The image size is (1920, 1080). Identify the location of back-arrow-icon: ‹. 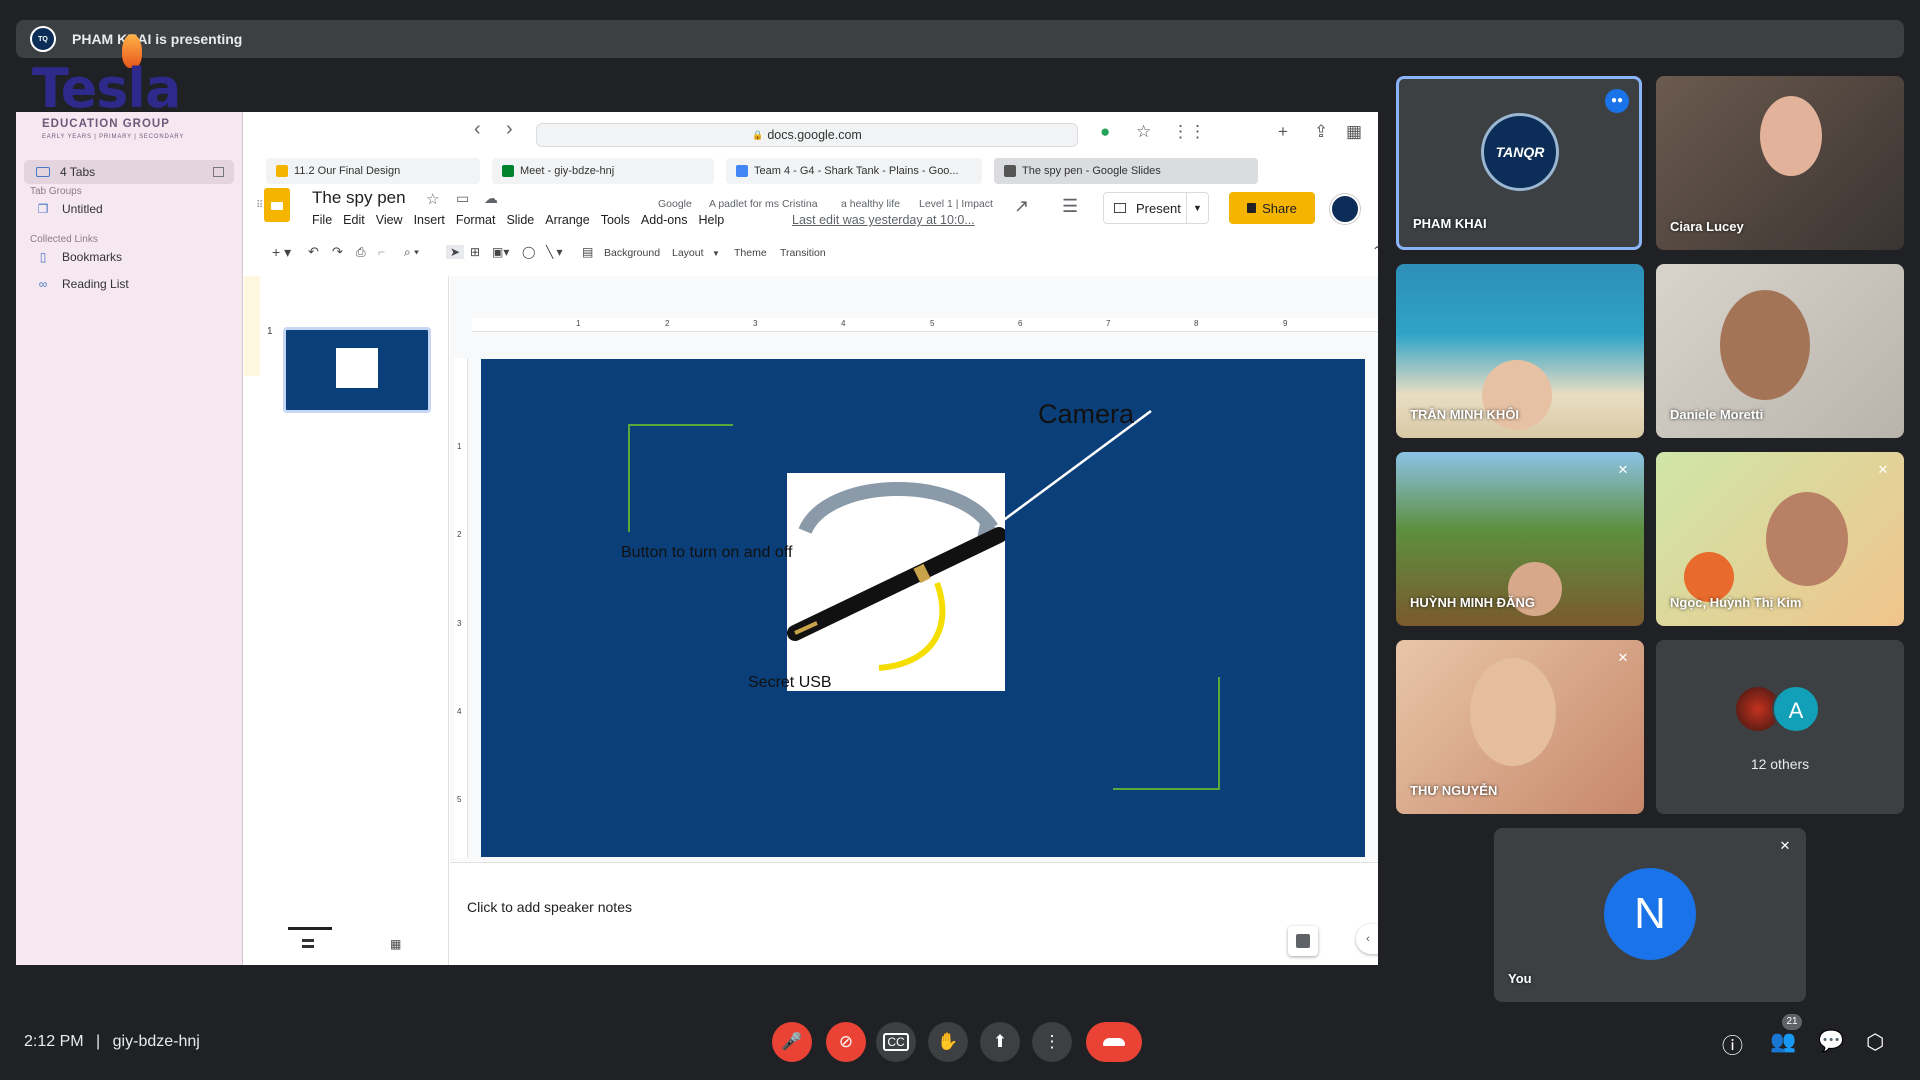
(477, 129).